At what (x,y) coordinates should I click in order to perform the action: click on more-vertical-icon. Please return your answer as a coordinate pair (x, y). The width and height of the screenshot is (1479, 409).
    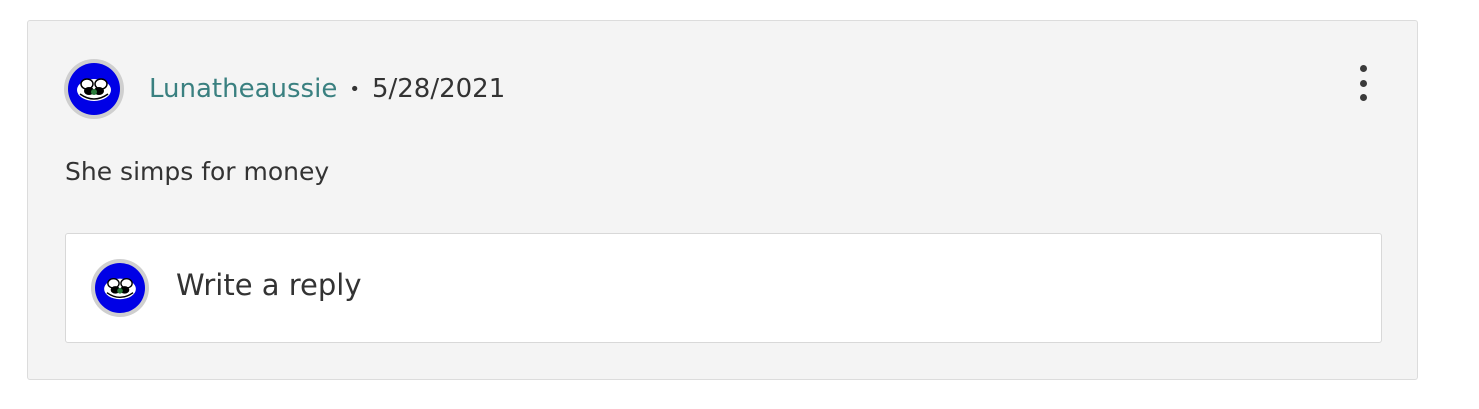
    Looking at the image, I should click on (1363, 83).